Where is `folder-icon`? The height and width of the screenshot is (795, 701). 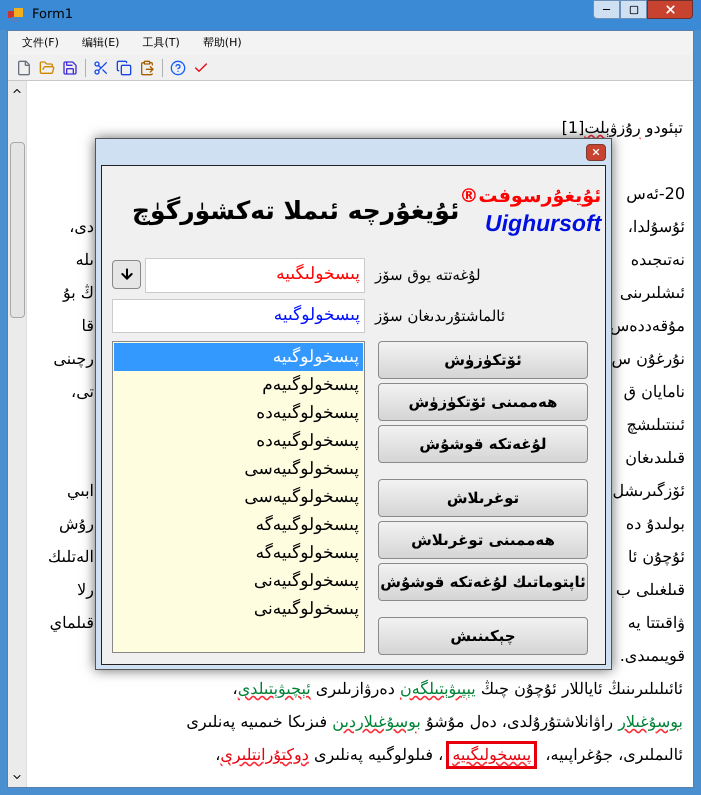 folder-icon is located at coordinates (47, 68).